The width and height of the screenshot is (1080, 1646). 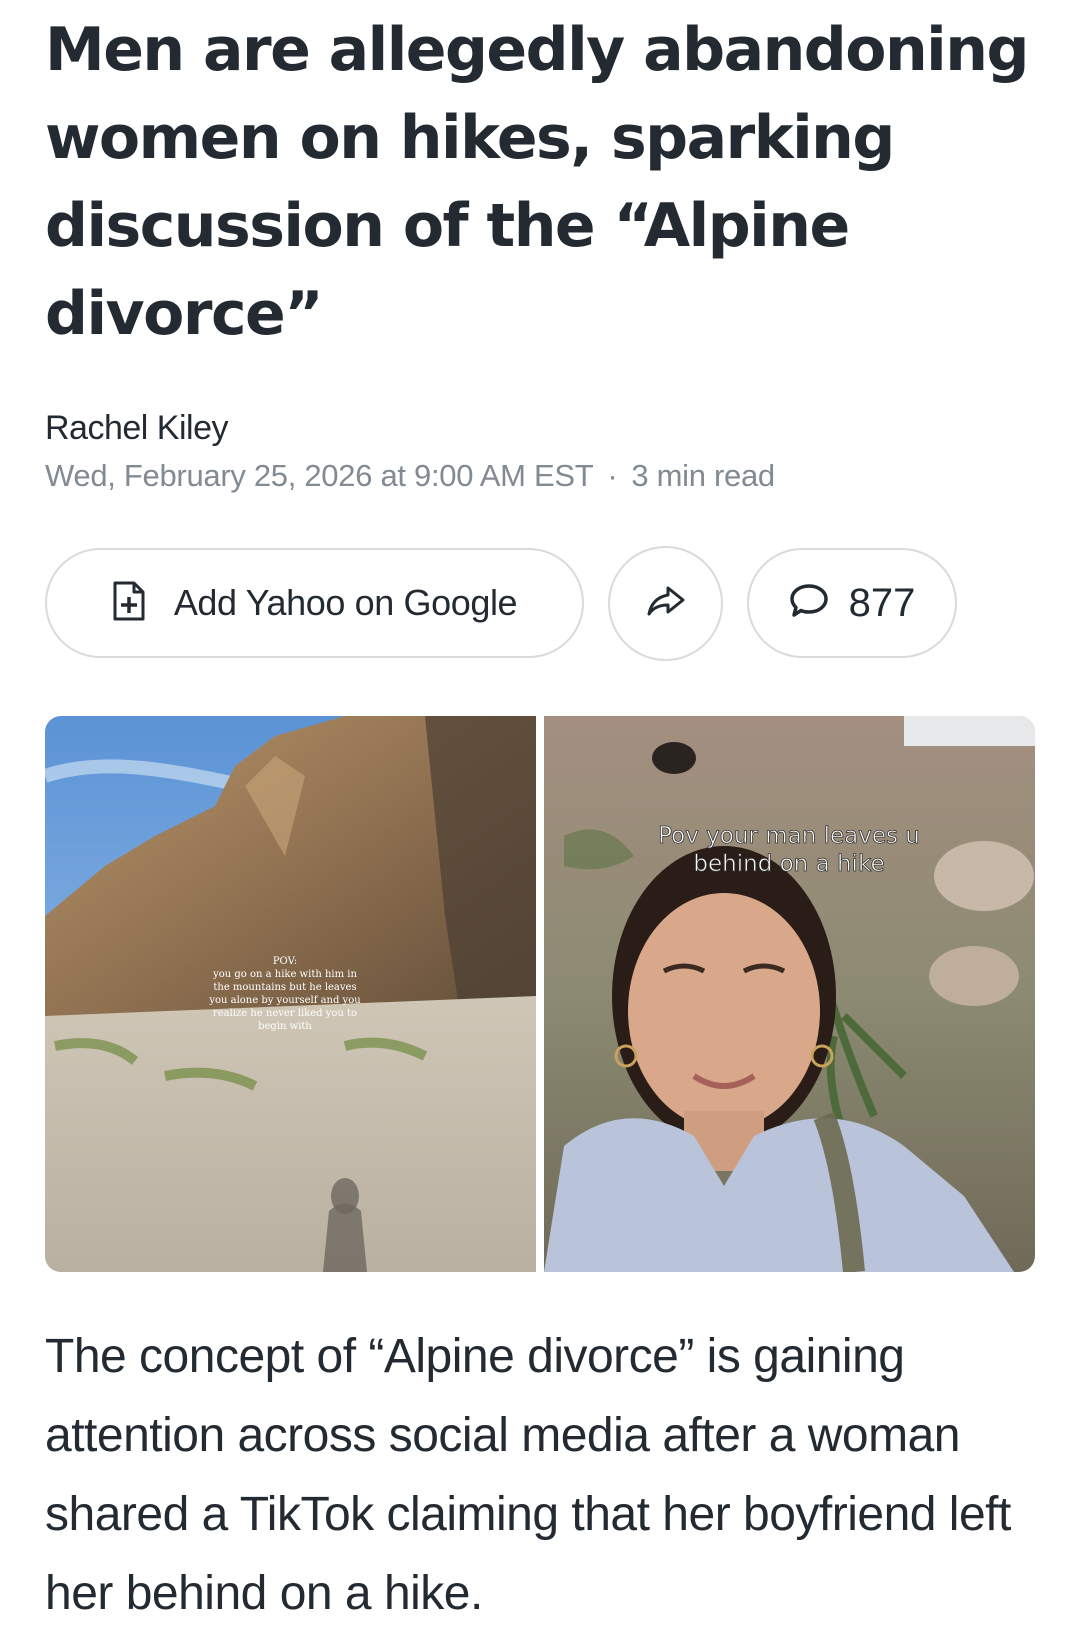 What do you see at coordinates (882, 602) in the screenshot?
I see `comment-count: 877` at bounding box center [882, 602].